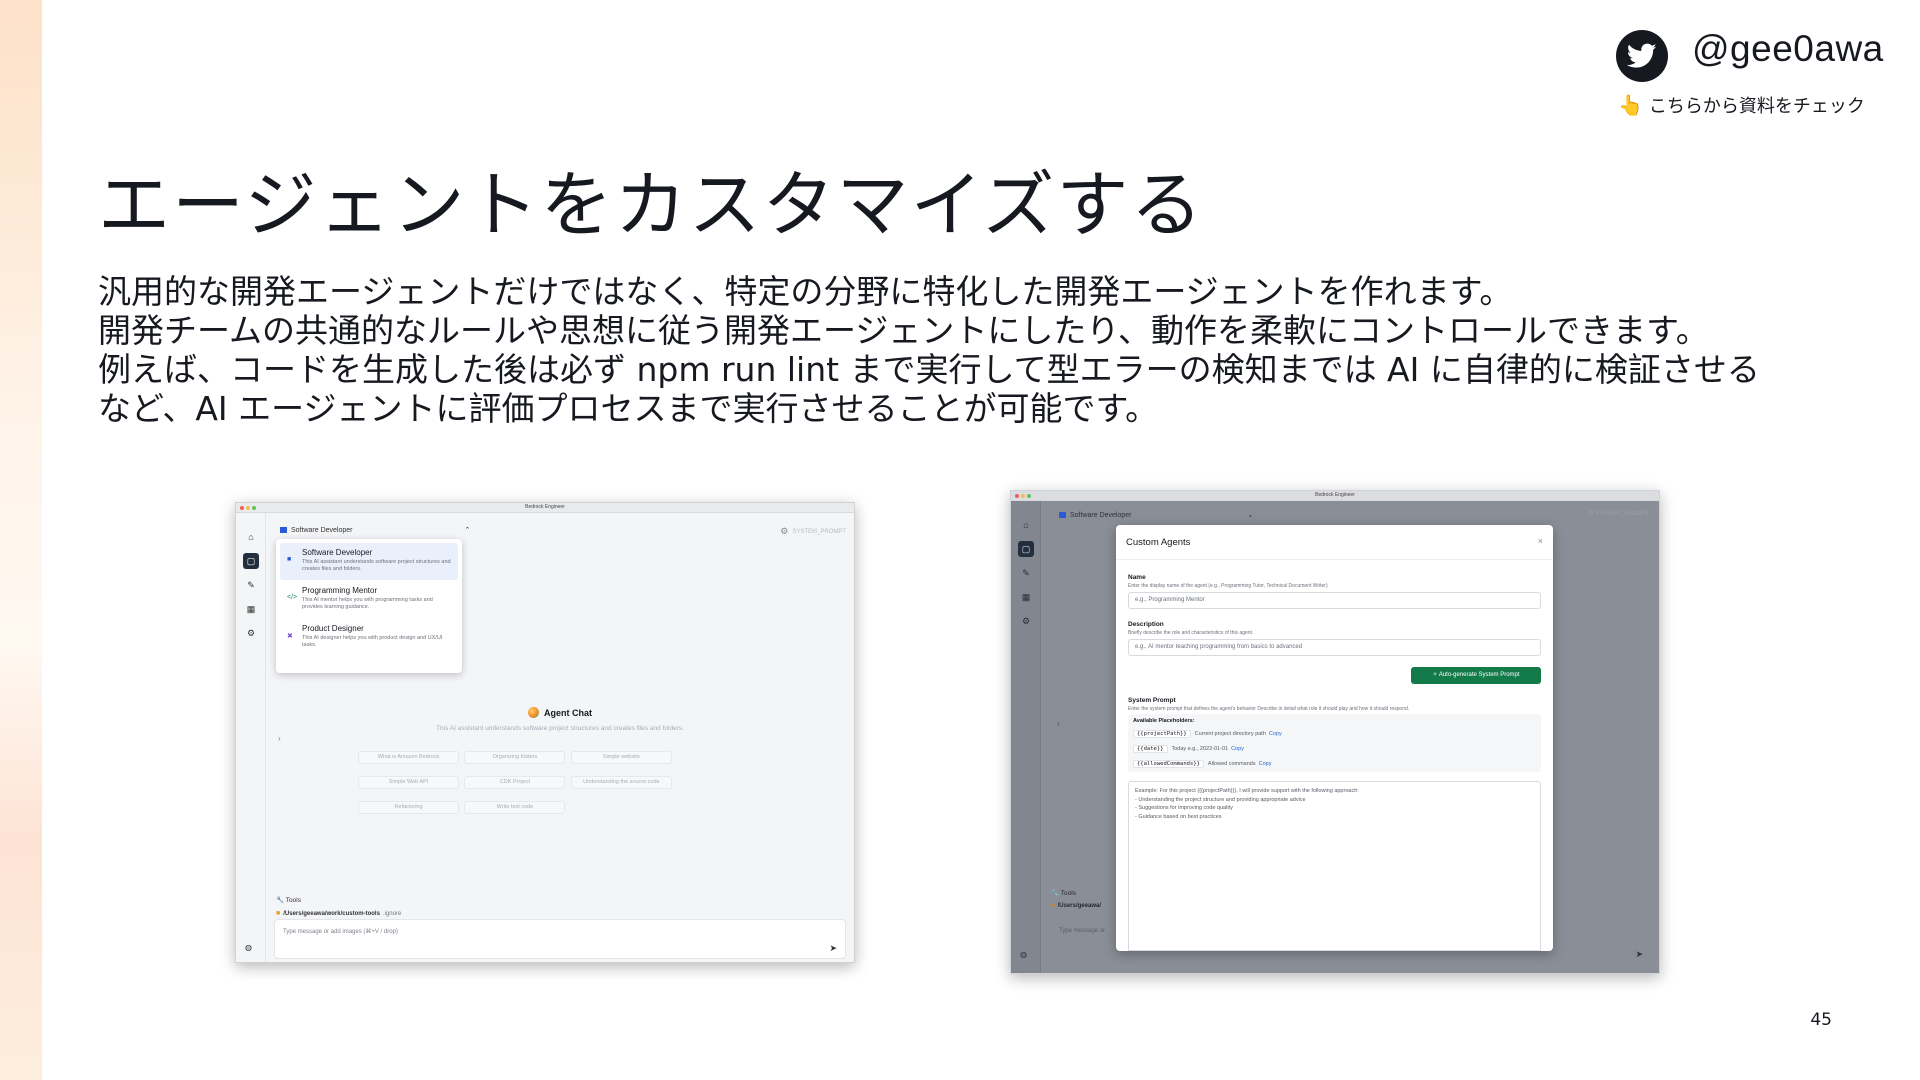  What do you see at coordinates (392, 914) in the screenshot?
I see `ignore-link: .ignore` at bounding box center [392, 914].